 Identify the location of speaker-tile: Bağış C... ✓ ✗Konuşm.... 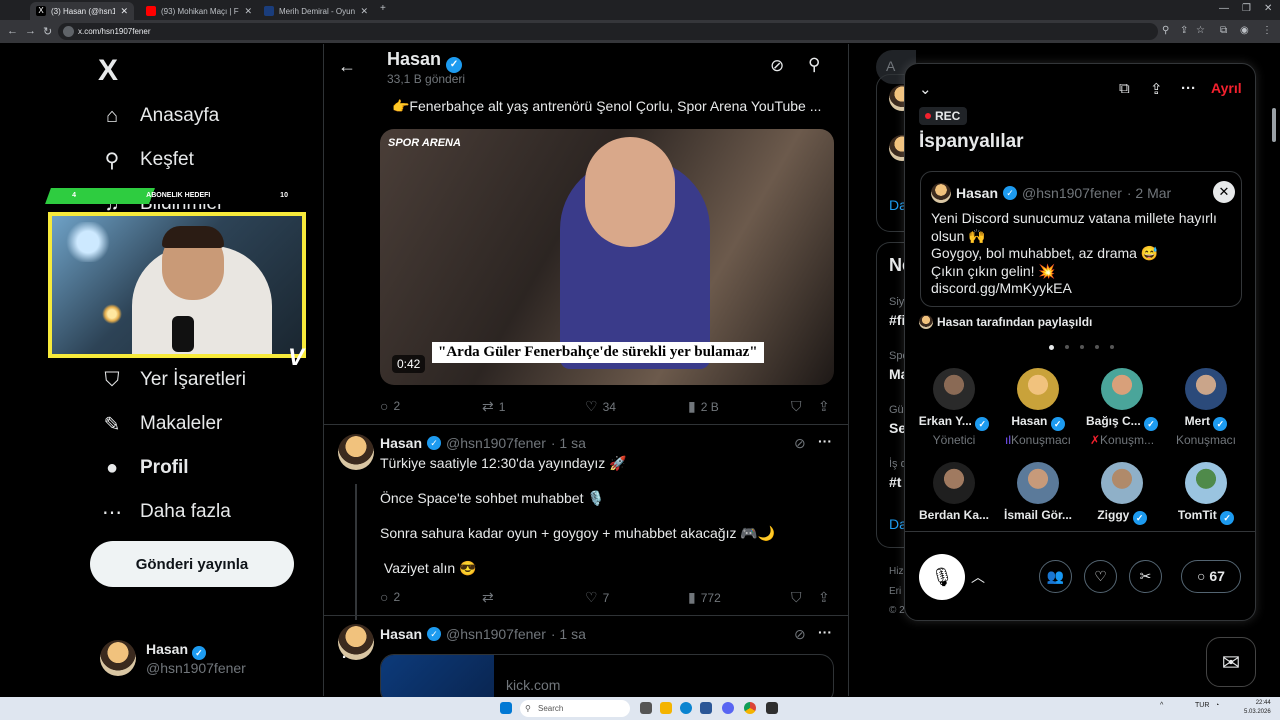
(1122, 407).